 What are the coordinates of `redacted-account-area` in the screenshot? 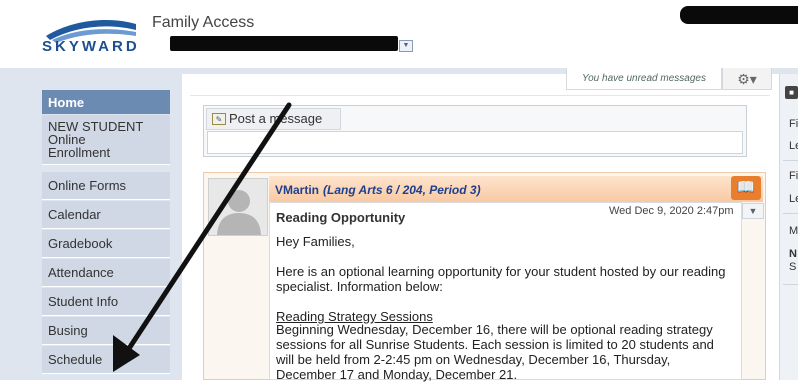 It's located at (739, 15).